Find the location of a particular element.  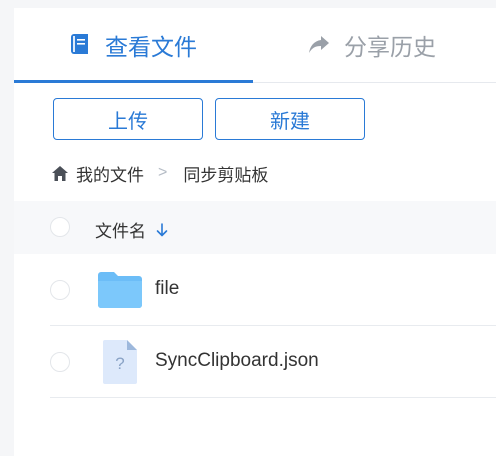

new-button: 新建 is located at coordinates (290, 119).